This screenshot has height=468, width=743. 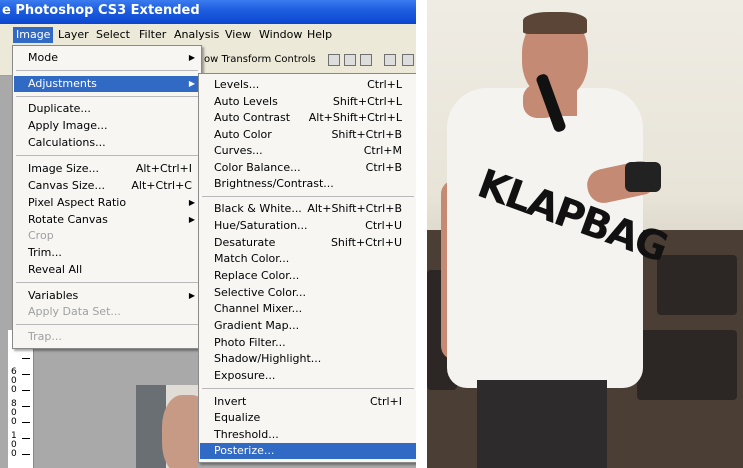 What do you see at coordinates (366, 60) in the screenshot?
I see `align-bottom-icon` at bounding box center [366, 60].